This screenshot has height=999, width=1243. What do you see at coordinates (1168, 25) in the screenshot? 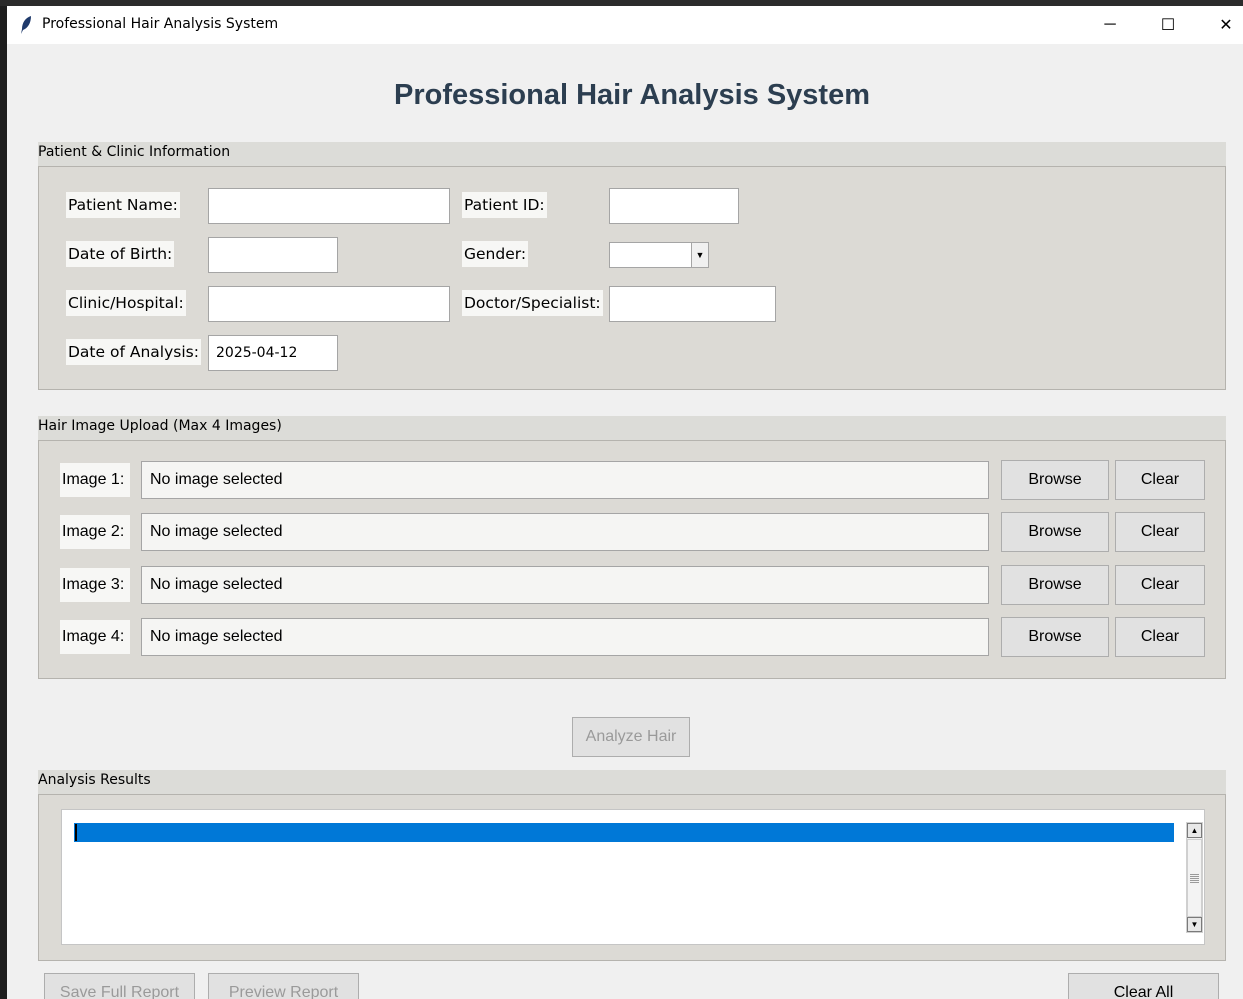
I see `maximize-button: ☐` at bounding box center [1168, 25].